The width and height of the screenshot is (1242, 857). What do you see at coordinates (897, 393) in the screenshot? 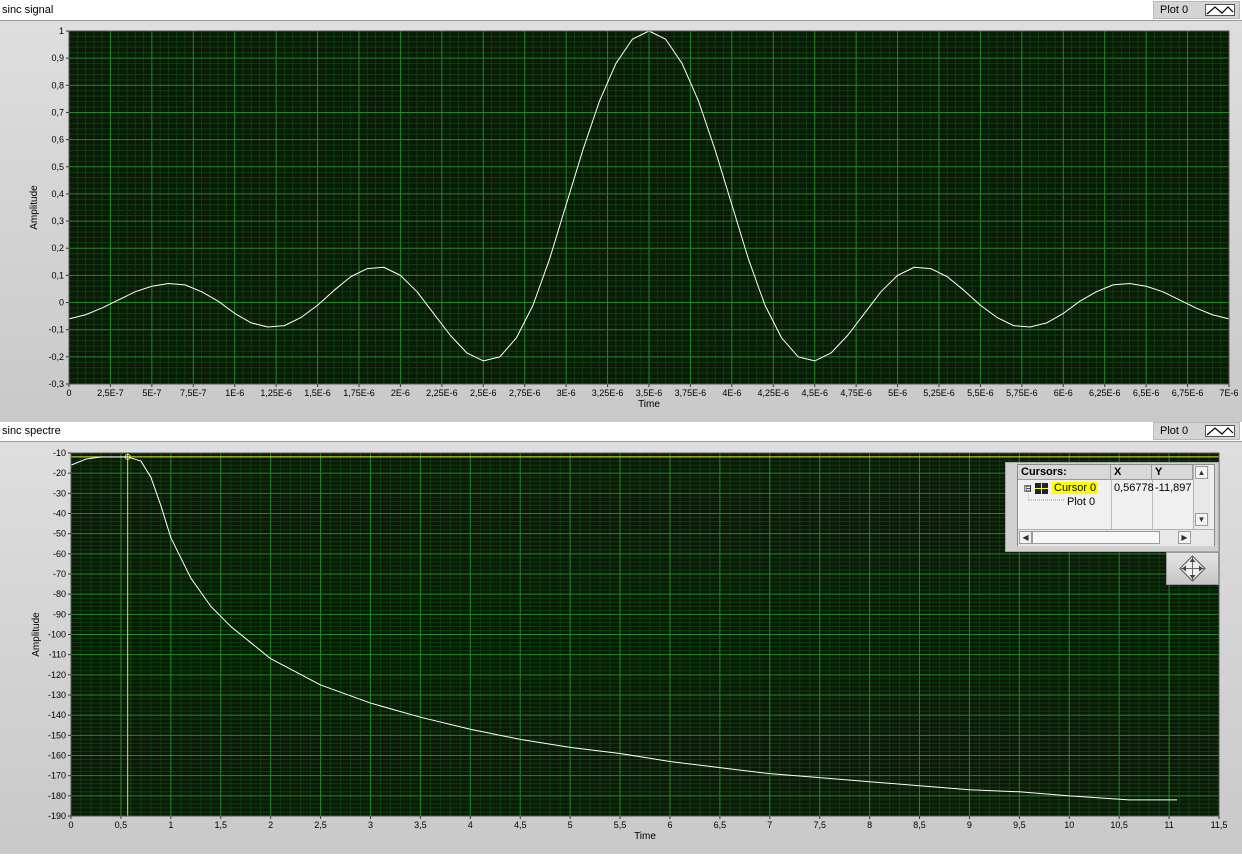
I see `x-tick-label: 5E-6` at bounding box center [897, 393].